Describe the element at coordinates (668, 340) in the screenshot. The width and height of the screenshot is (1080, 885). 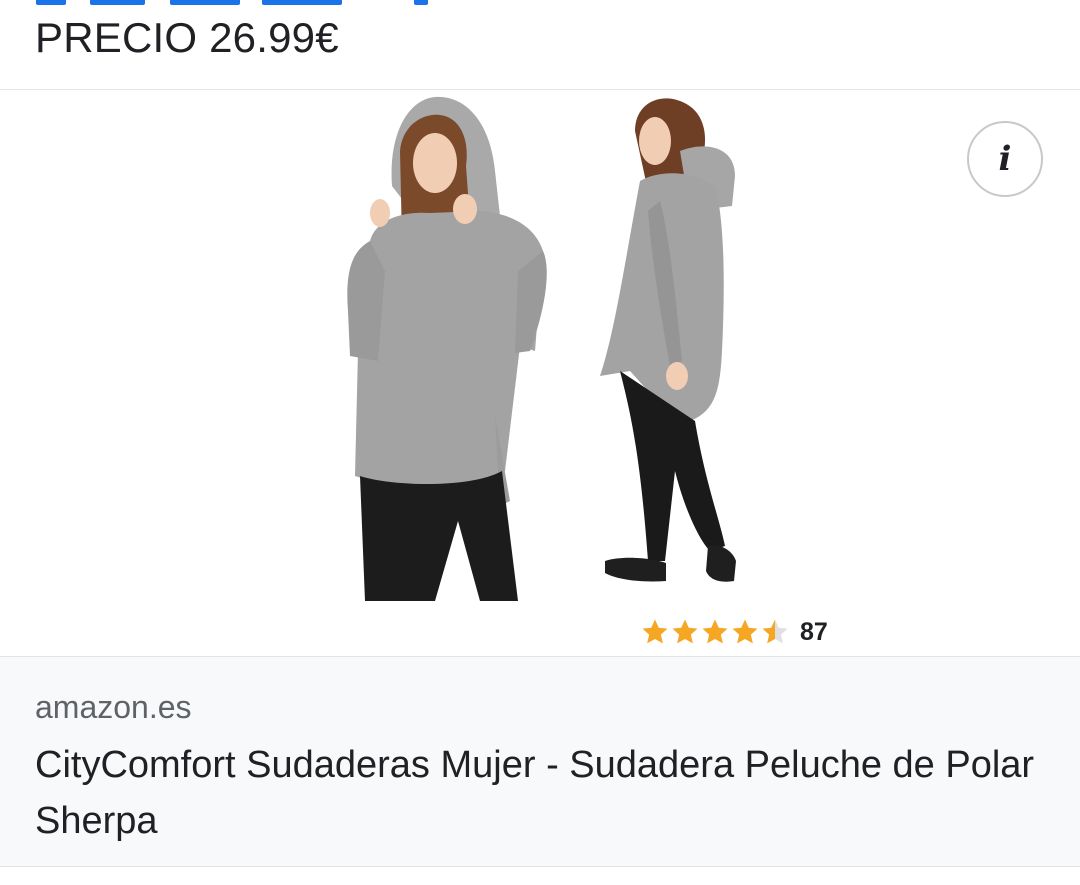
I see `side-model` at that location.